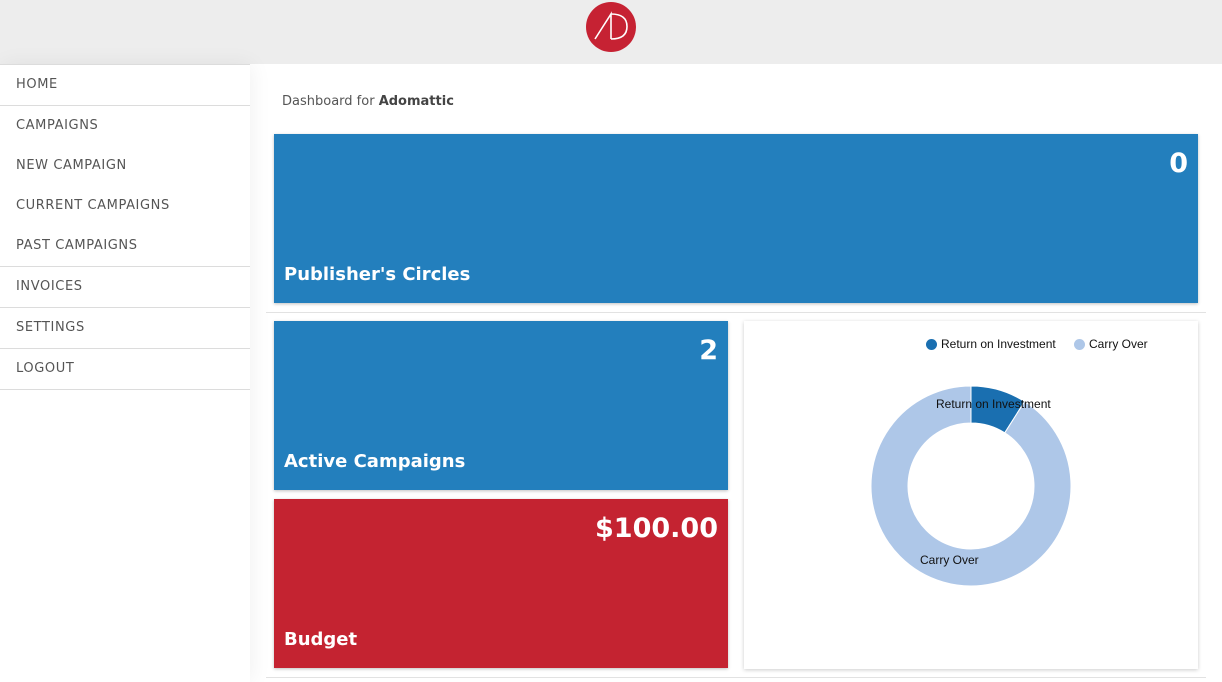 This screenshot has width=1222, height=682. I want to click on donut-label-carry-over: Carry Over, so click(949, 560).